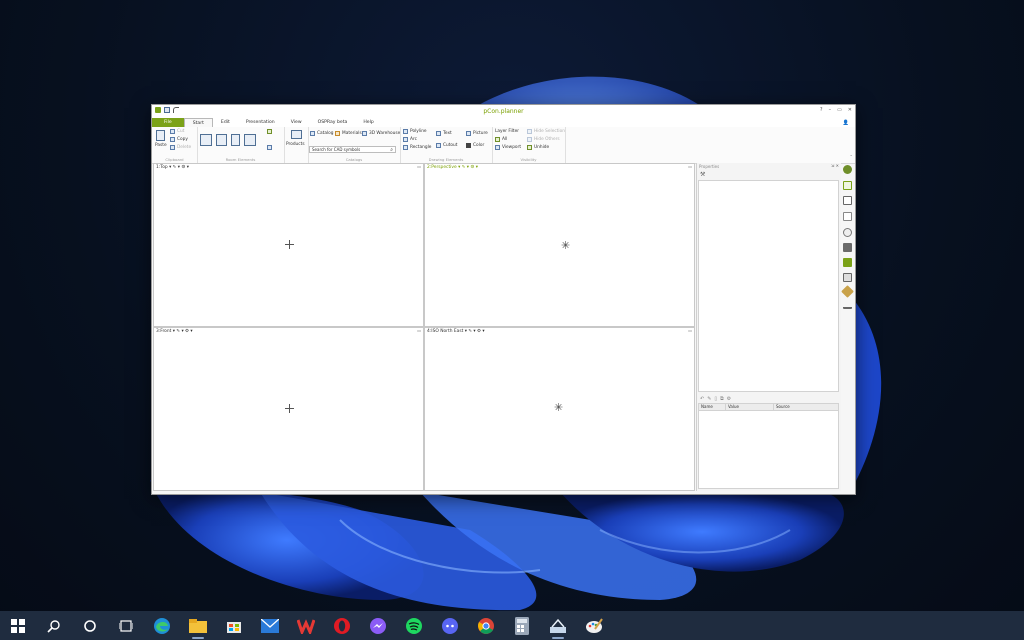 The width and height of the screenshot is (1024, 640). What do you see at coordinates (162, 625) in the screenshot?
I see `edge-icon` at bounding box center [162, 625].